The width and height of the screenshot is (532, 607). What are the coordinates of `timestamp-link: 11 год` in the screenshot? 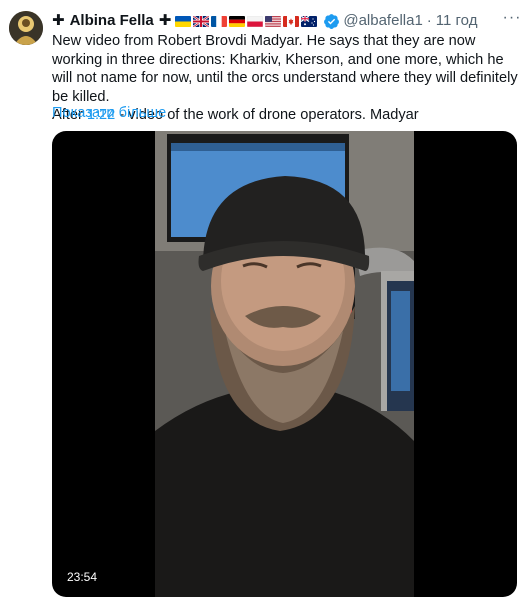 It's located at (457, 21).